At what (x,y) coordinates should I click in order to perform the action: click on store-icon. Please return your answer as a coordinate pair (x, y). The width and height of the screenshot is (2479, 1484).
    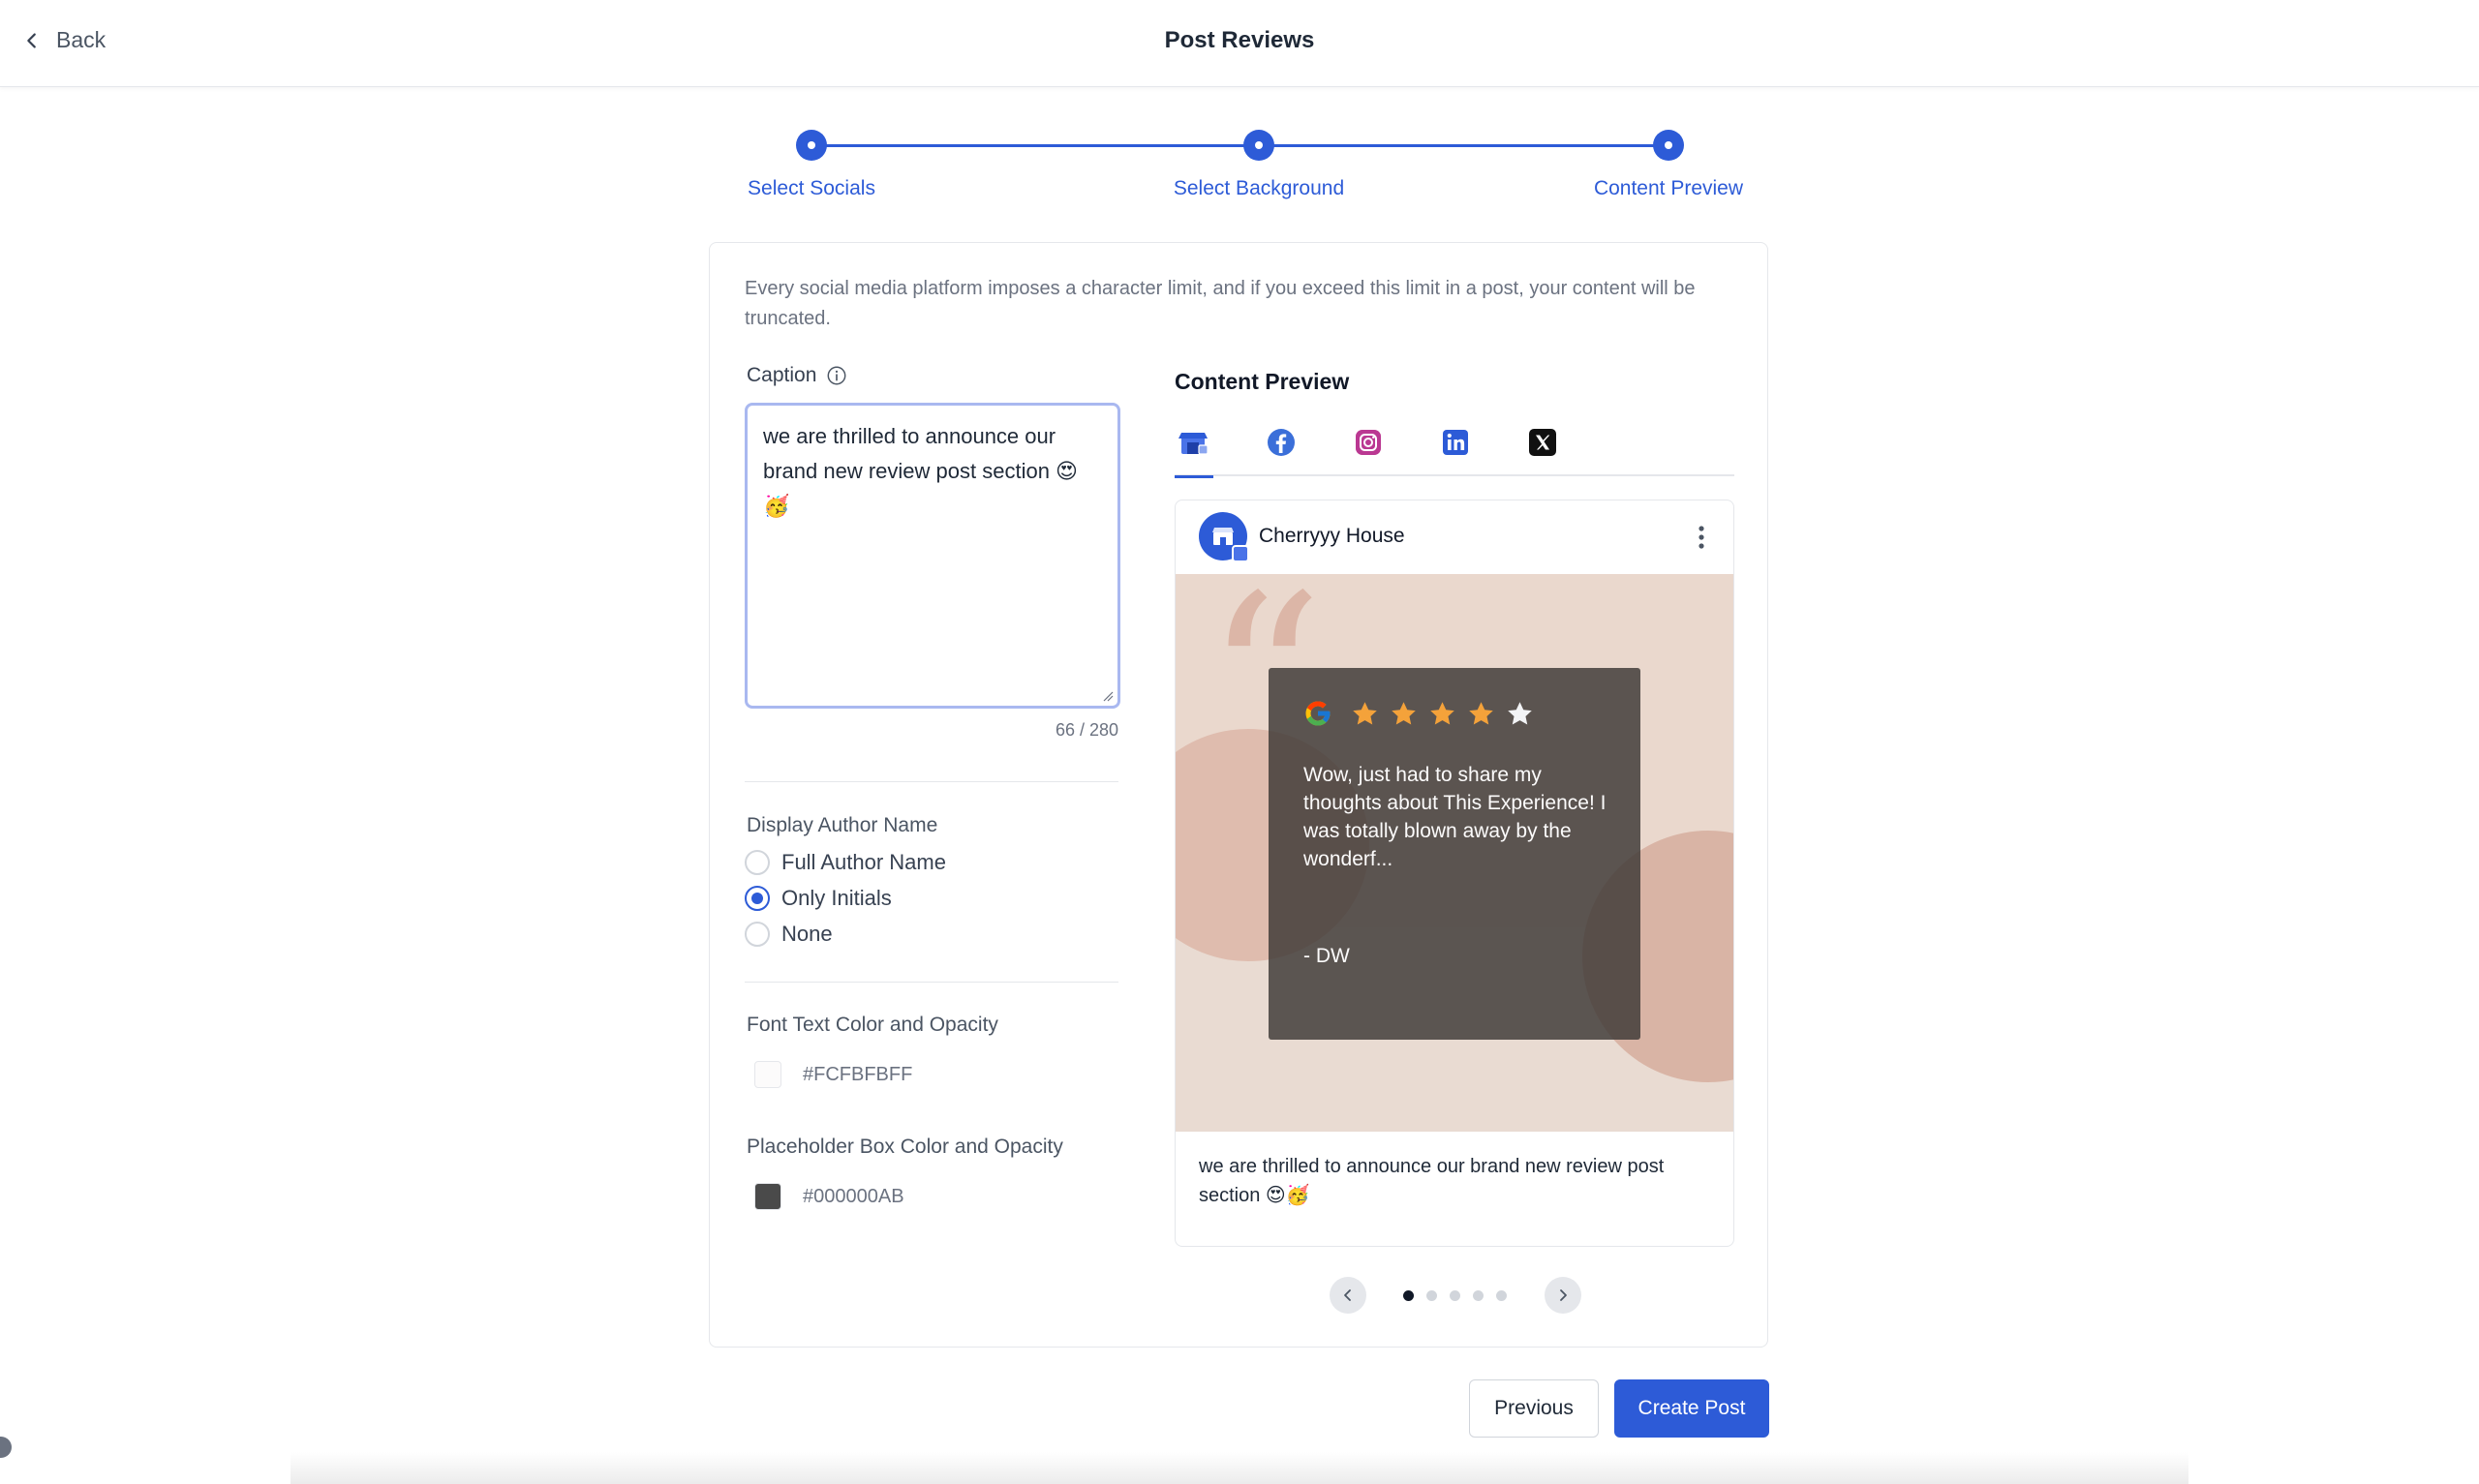
    Looking at the image, I should click on (1223, 536).